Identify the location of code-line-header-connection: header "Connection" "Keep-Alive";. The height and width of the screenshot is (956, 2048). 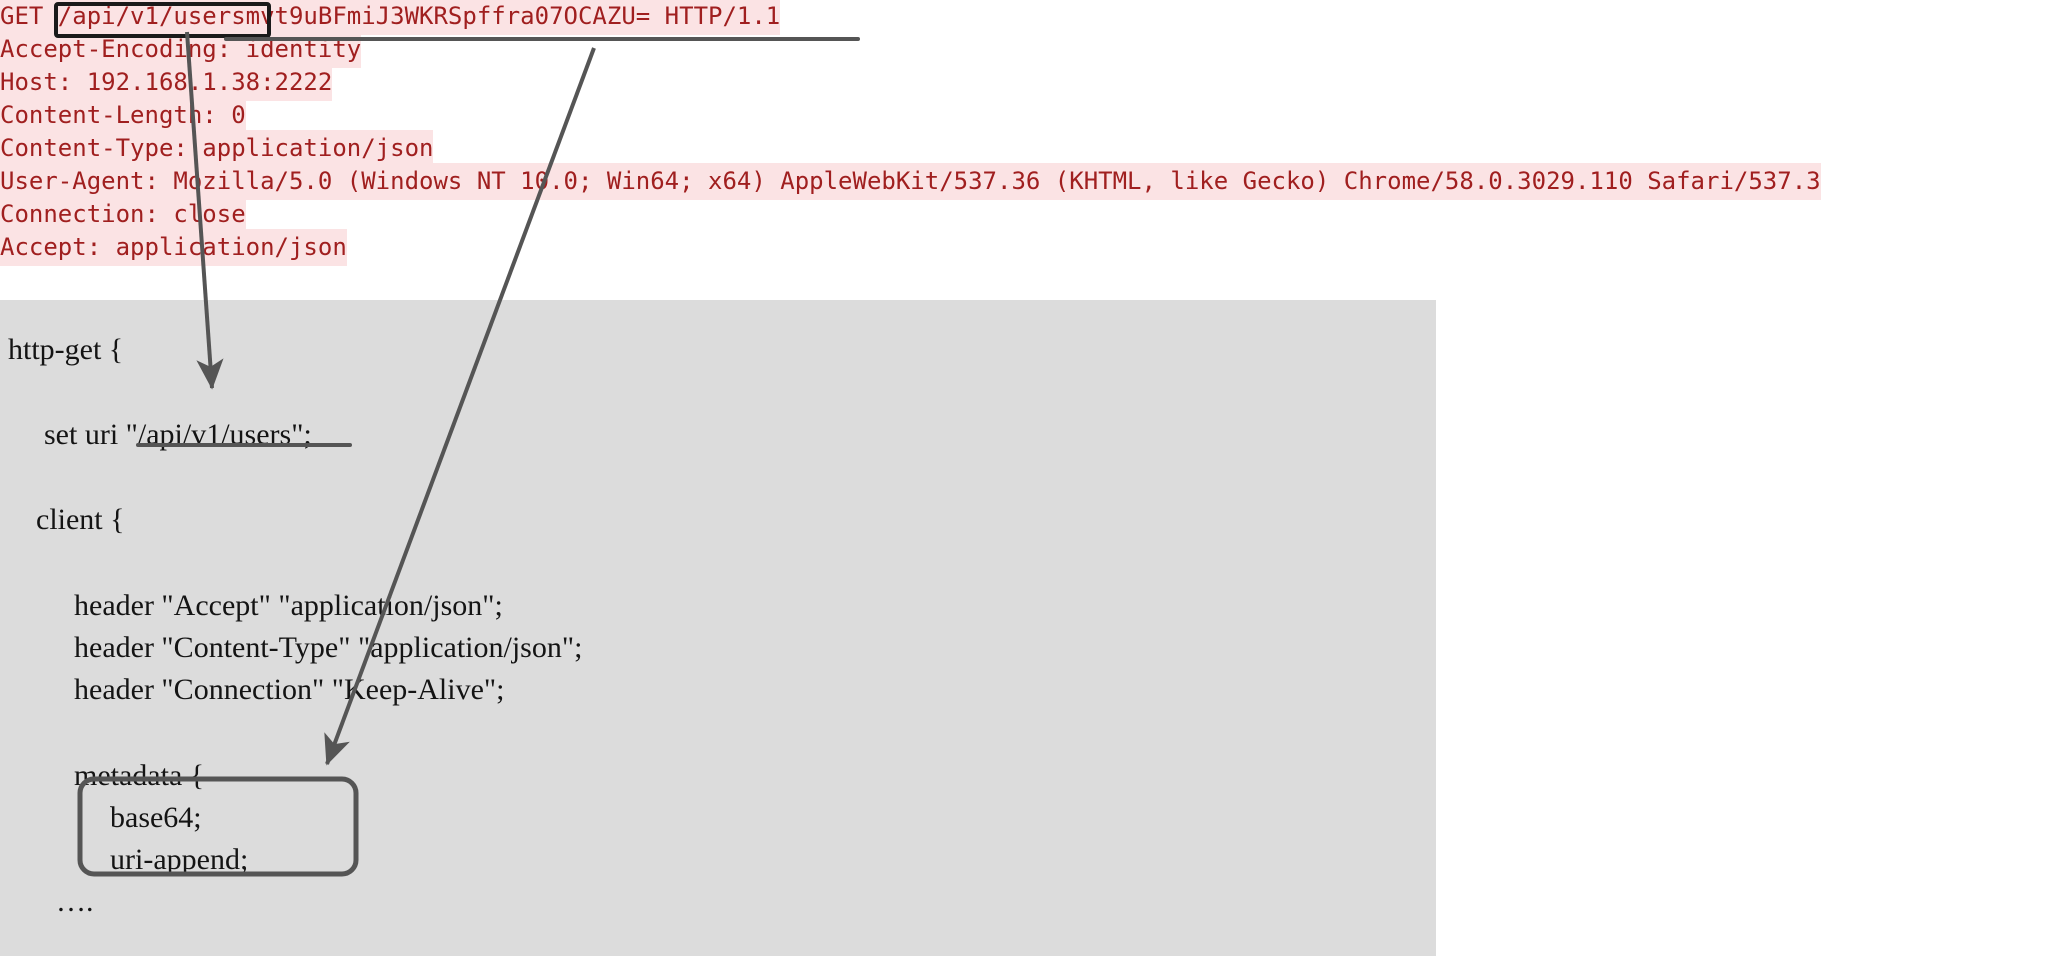
(289, 689).